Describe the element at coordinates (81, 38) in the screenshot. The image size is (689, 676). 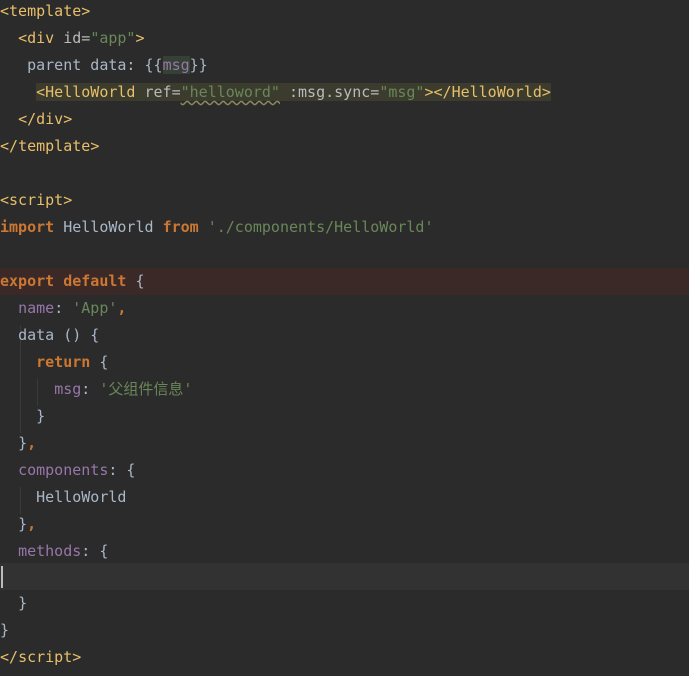
I see `code-line: <div id="app">` at that location.